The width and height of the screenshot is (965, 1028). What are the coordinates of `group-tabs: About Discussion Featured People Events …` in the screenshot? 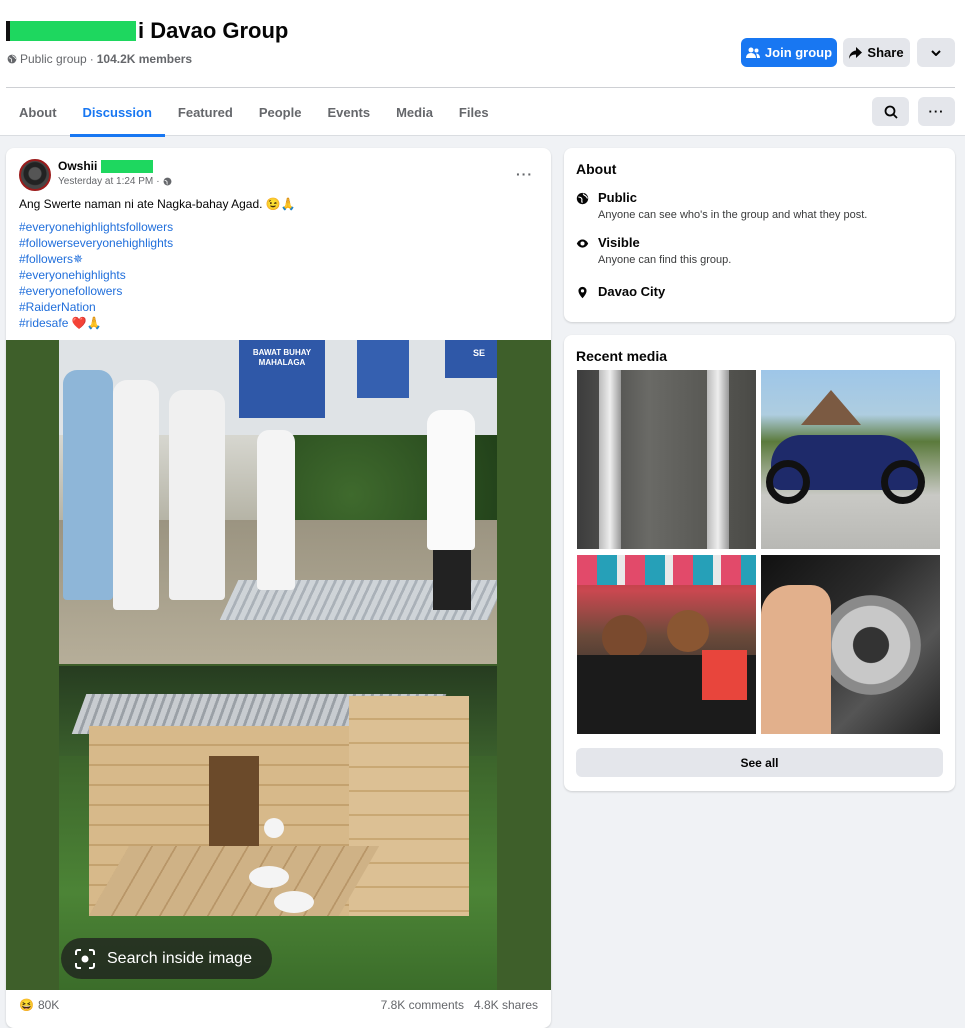 It's located at (254, 112).